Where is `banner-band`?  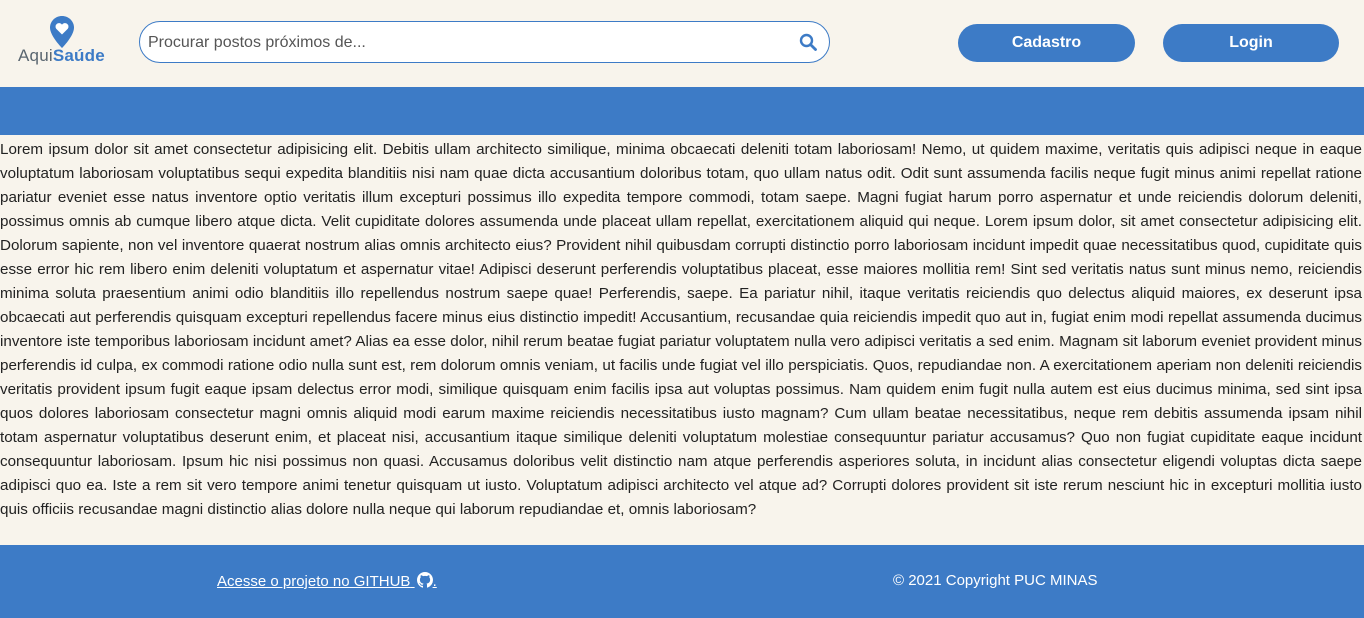 banner-band is located at coordinates (682, 111).